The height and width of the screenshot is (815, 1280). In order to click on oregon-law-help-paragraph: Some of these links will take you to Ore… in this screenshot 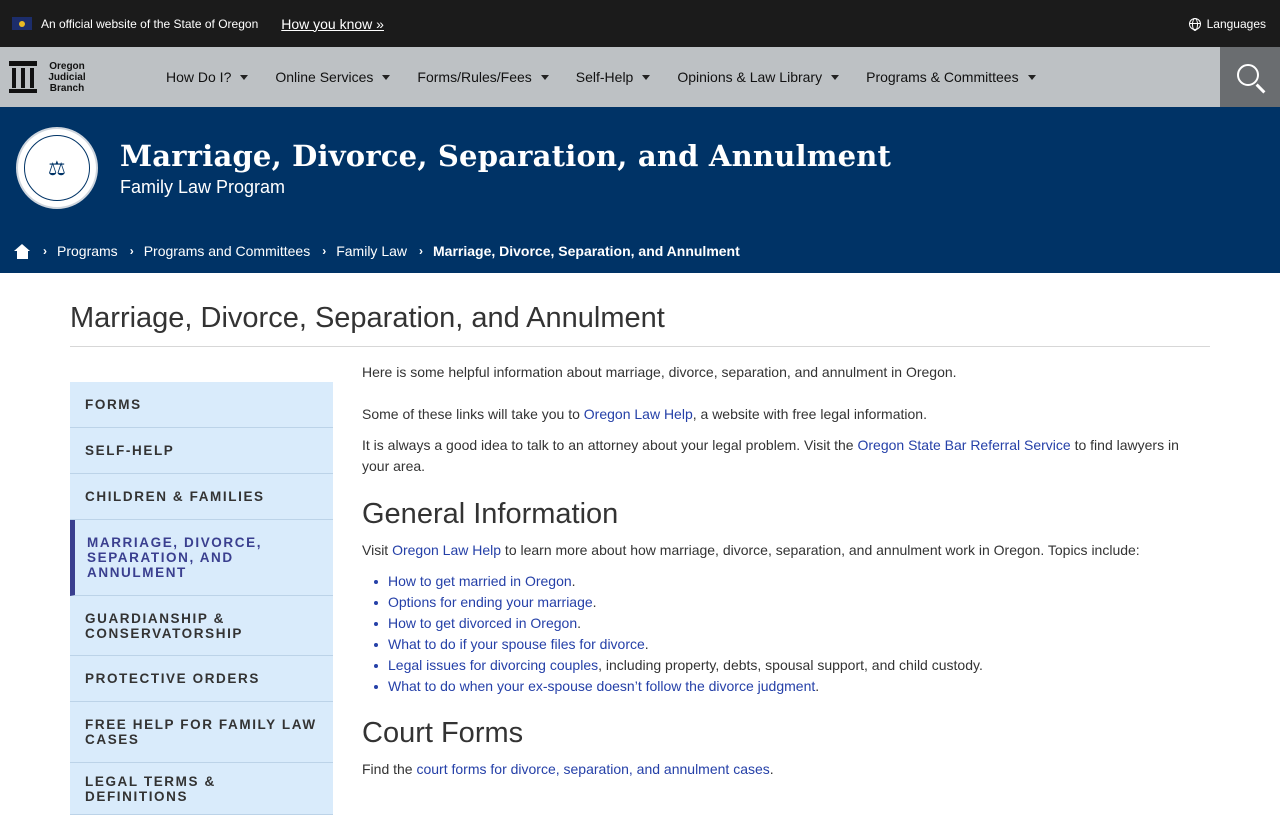, I will do `click(777, 414)`.